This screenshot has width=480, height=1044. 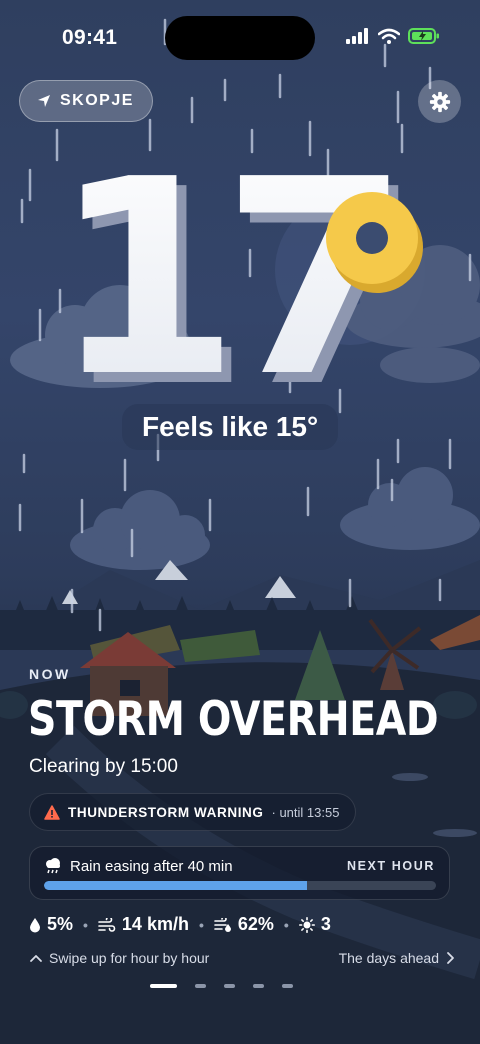 What do you see at coordinates (107, 924) in the screenshot?
I see `wind-icon` at bounding box center [107, 924].